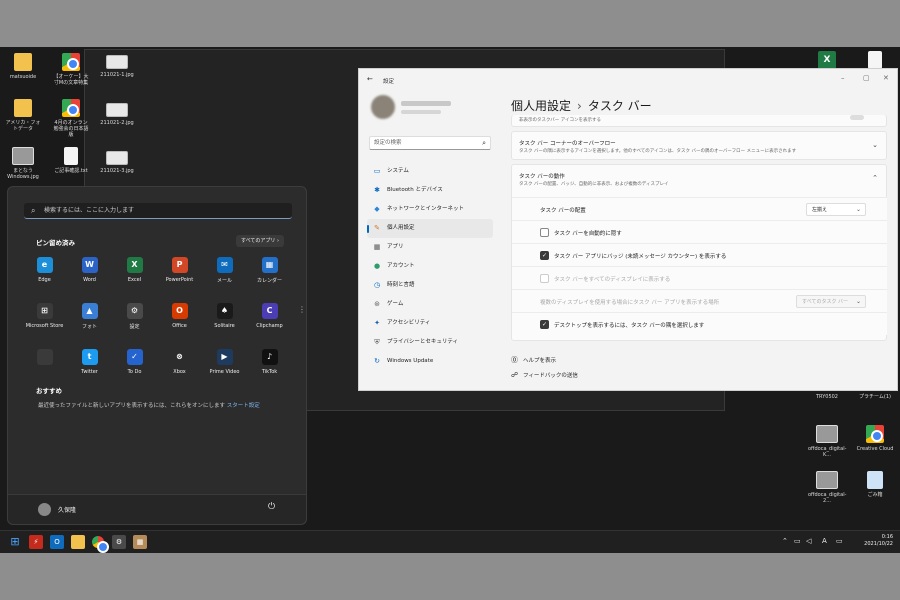 Image resolution: width=900 pixels, height=600 pixels. What do you see at coordinates (243, 406) in the screenshot?
I see `start-settings-link: スタート設定` at bounding box center [243, 406].